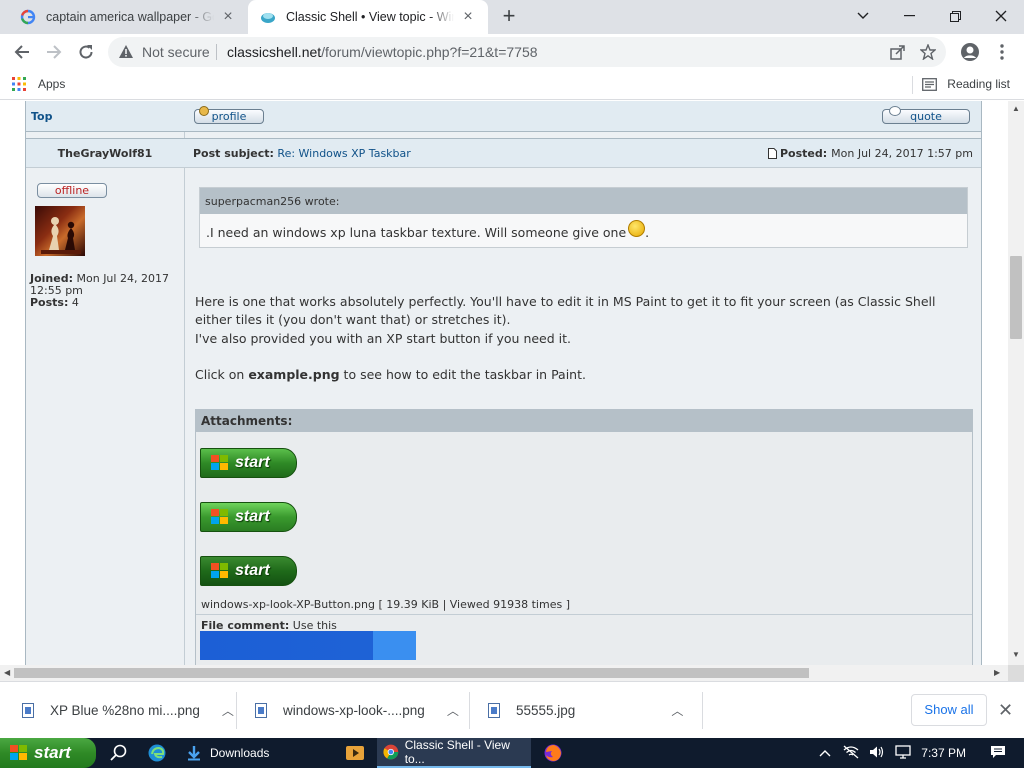 This screenshot has height=768, width=1024. Describe the element at coordinates (943, 753) in the screenshot. I see `clock: 7:37 PM` at that location.